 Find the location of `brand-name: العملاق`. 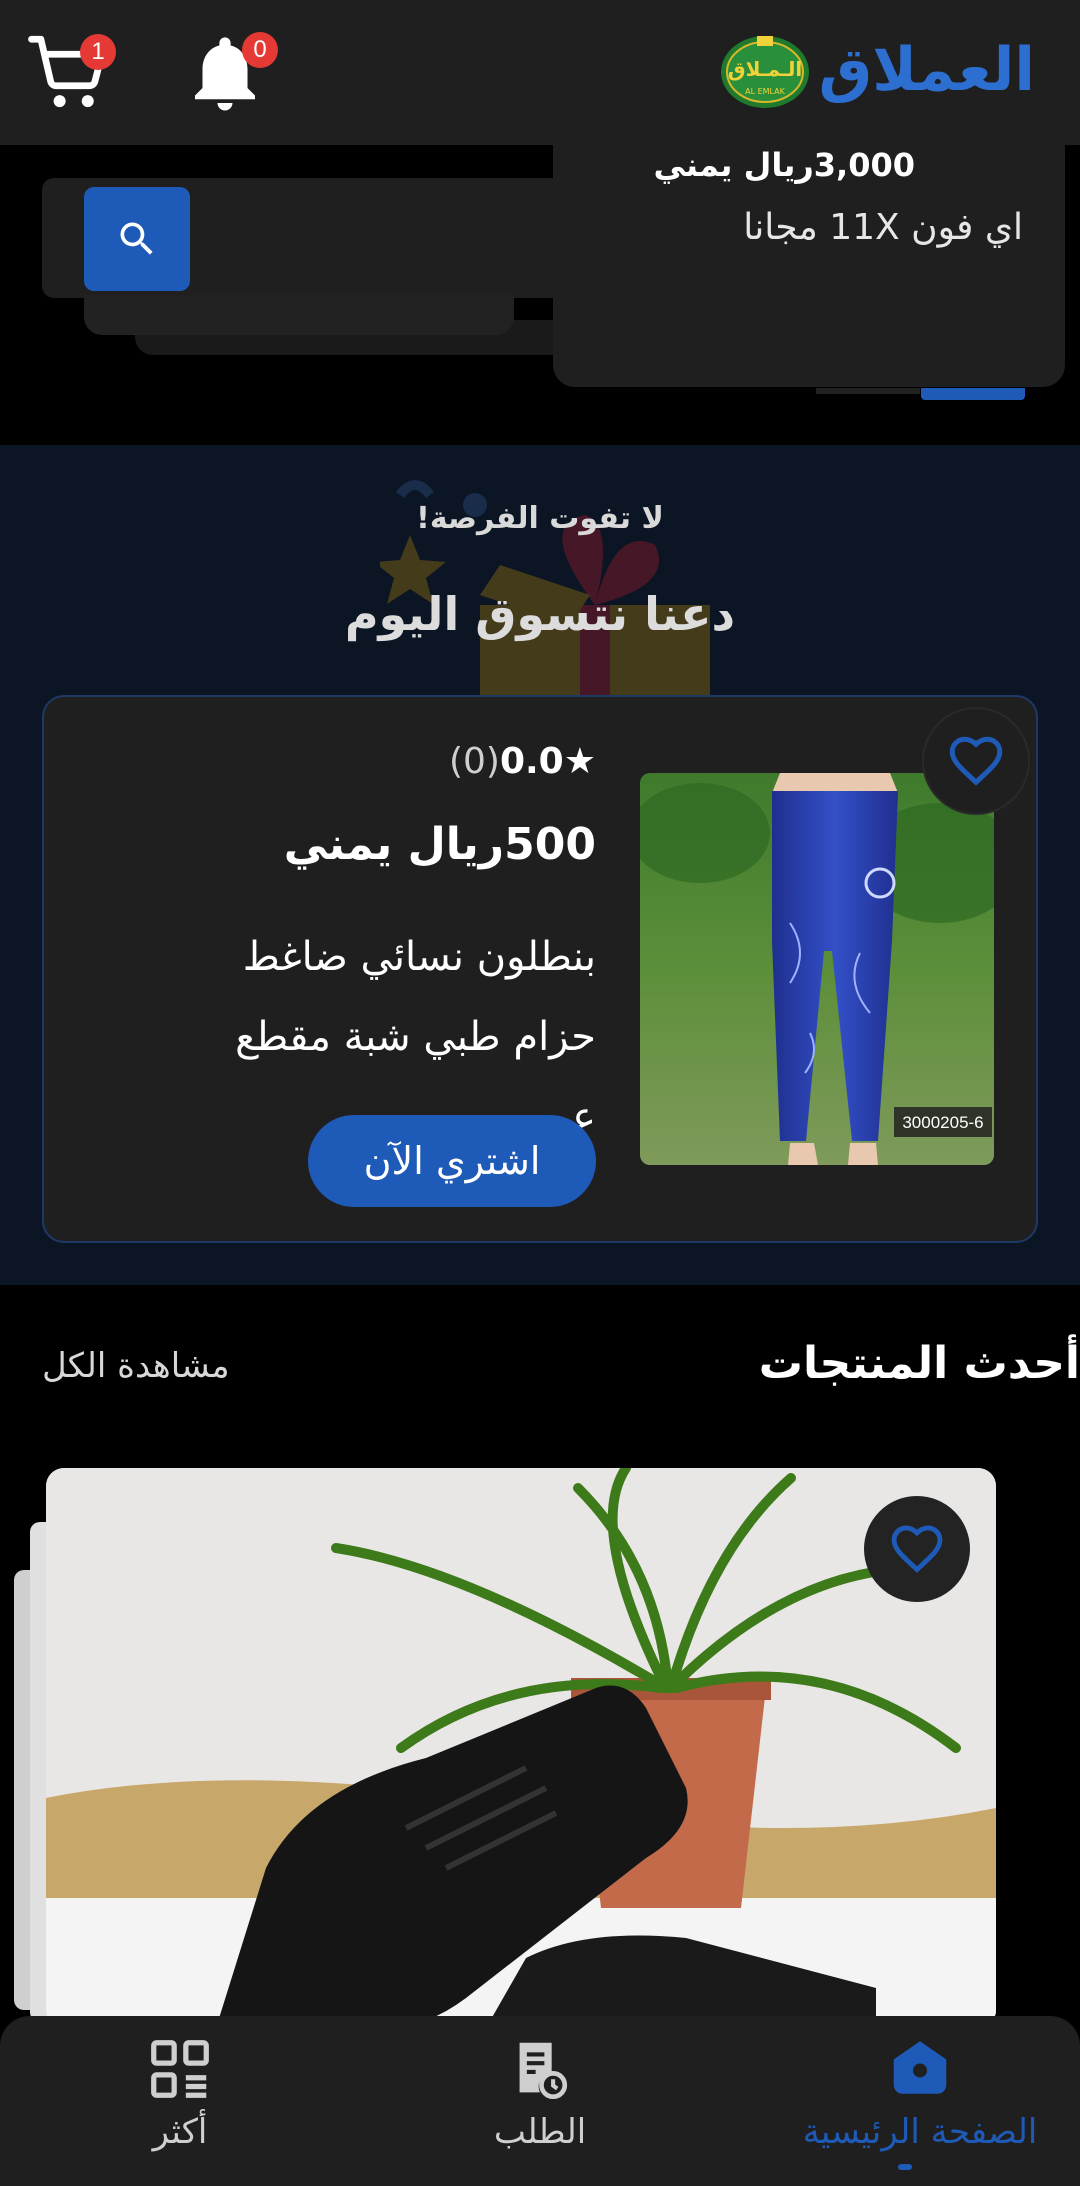

brand-name: العملاق is located at coordinates (926, 70).